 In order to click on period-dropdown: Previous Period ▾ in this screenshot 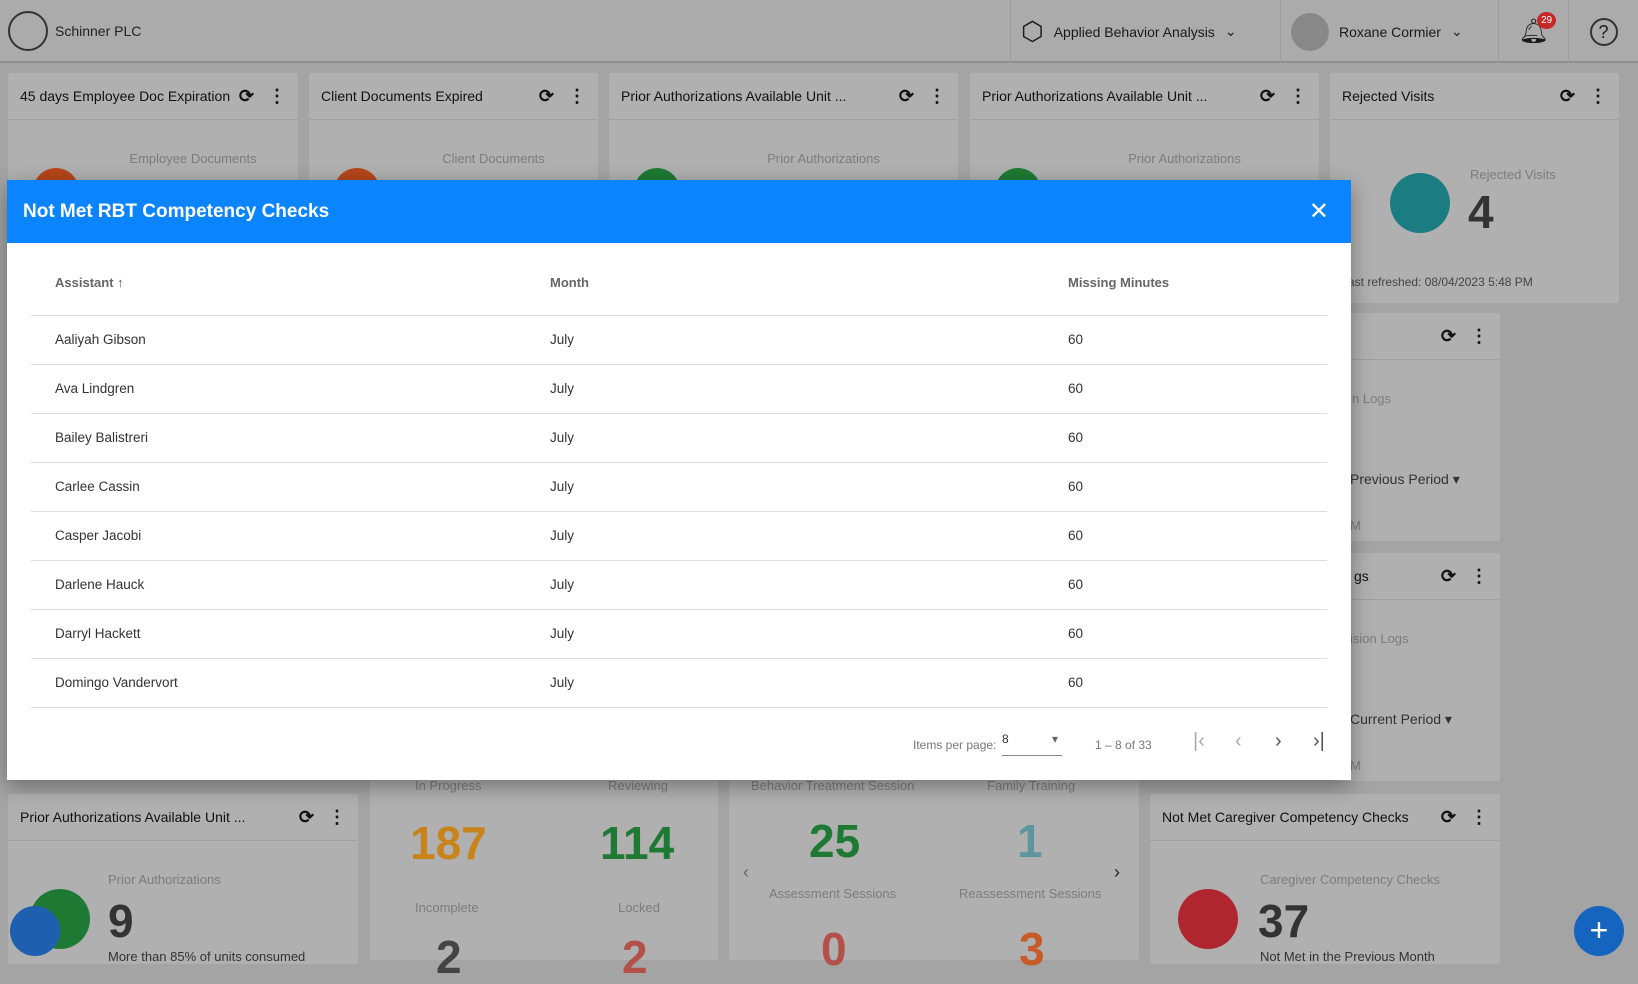, I will do `click(1405, 479)`.